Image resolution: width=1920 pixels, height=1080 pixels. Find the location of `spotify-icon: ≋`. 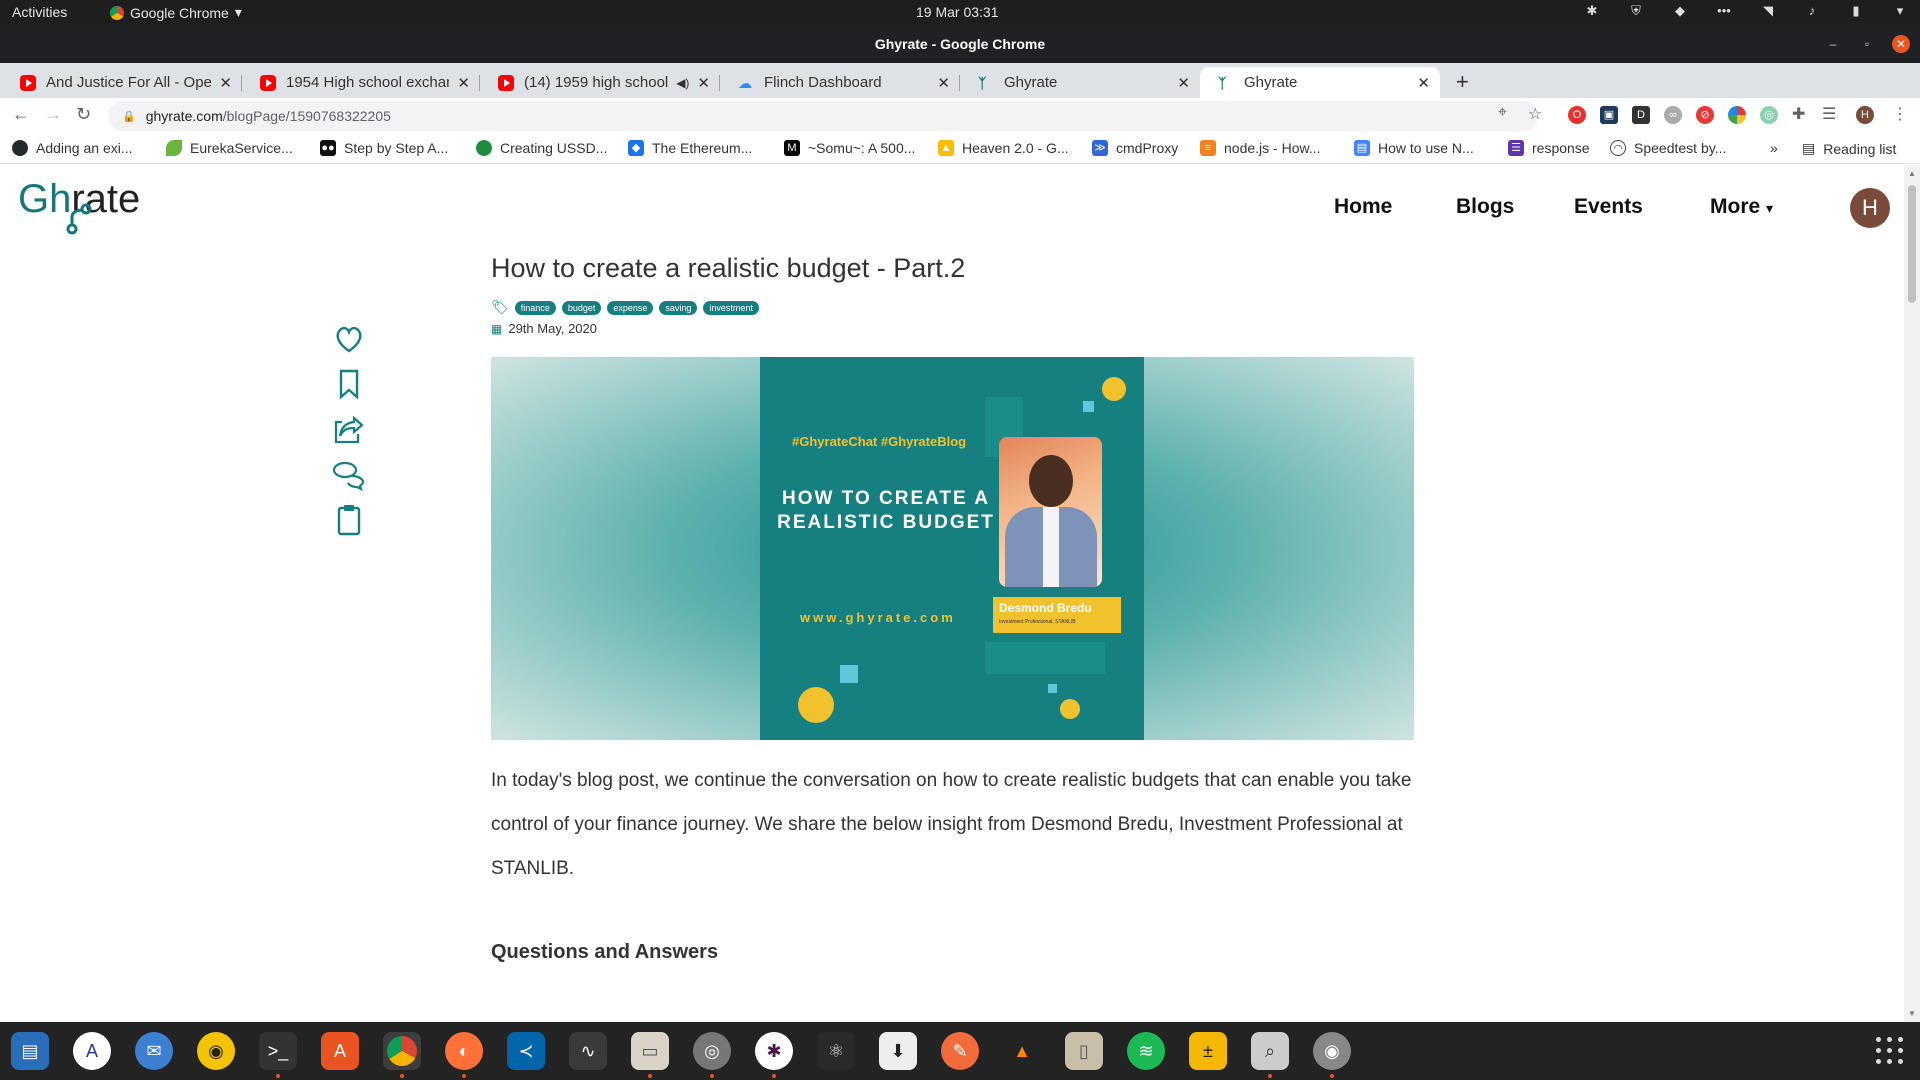

spotify-icon: ≋ is located at coordinates (1146, 1051).